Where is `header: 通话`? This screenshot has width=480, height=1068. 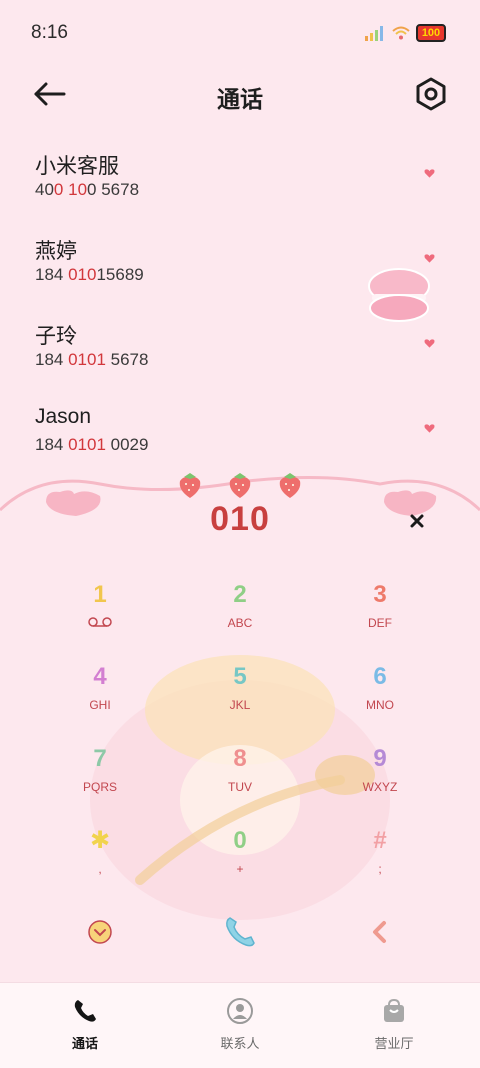 header: 通话 is located at coordinates (240, 95).